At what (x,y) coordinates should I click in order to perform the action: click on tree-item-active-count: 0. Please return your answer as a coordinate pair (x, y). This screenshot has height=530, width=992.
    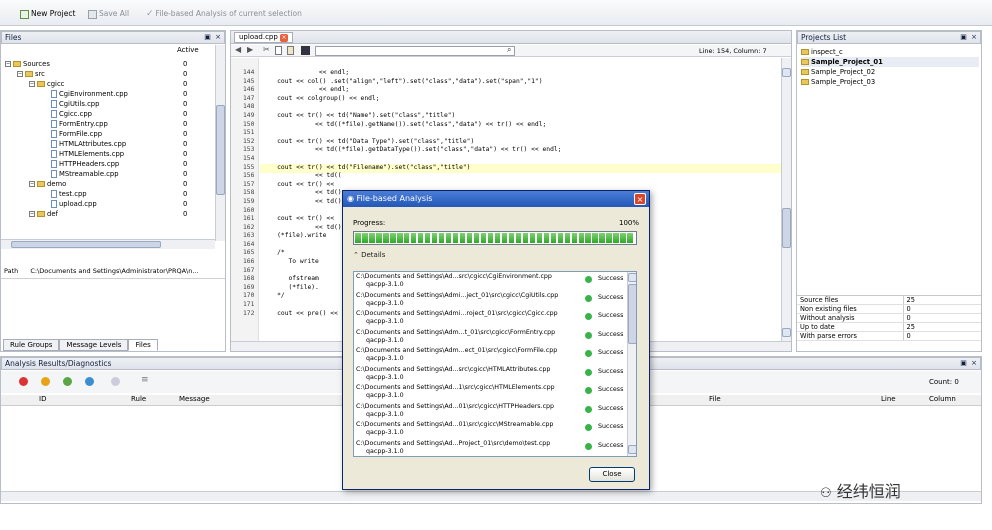
    Looking at the image, I should click on (185, 74).